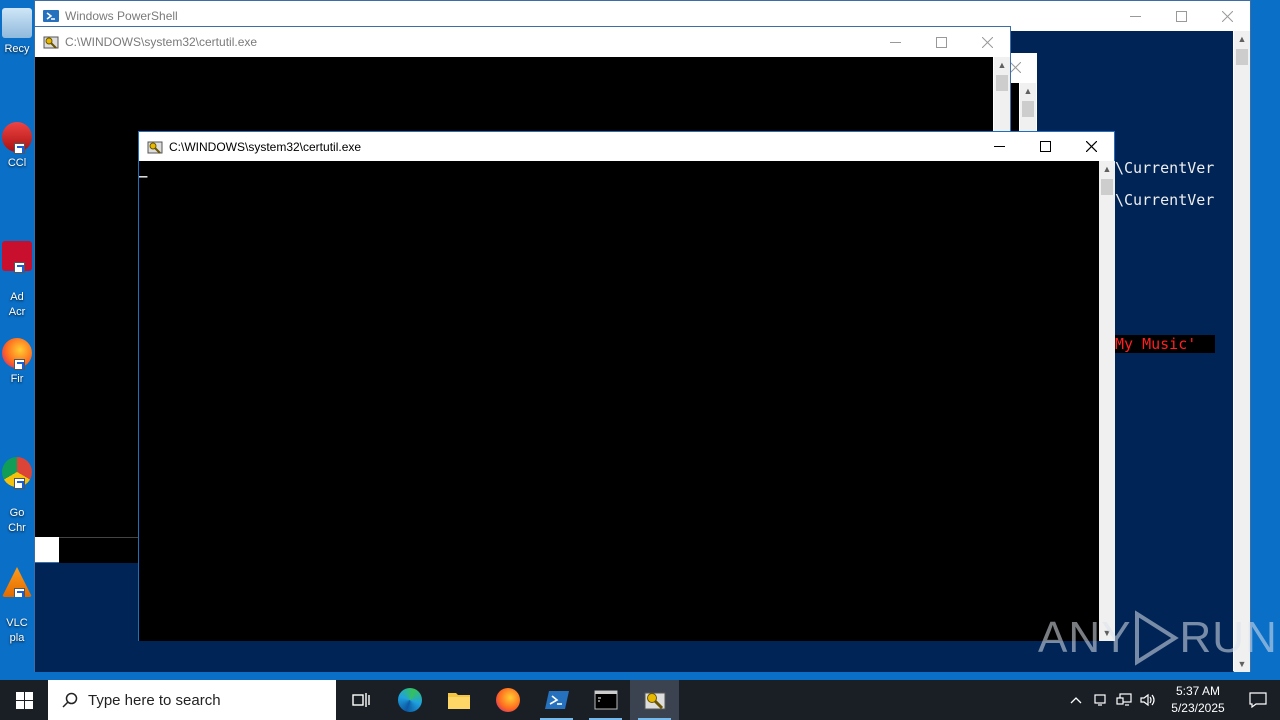  What do you see at coordinates (17, 257) in the screenshot?
I see `adobe-acrobat-icon` at bounding box center [17, 257].